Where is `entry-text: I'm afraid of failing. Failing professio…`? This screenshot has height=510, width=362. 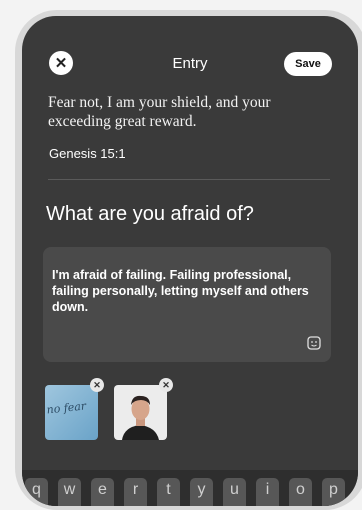
entry-text: I'm afraid of failing. Failing professio… is located at coordinates (180, 291).